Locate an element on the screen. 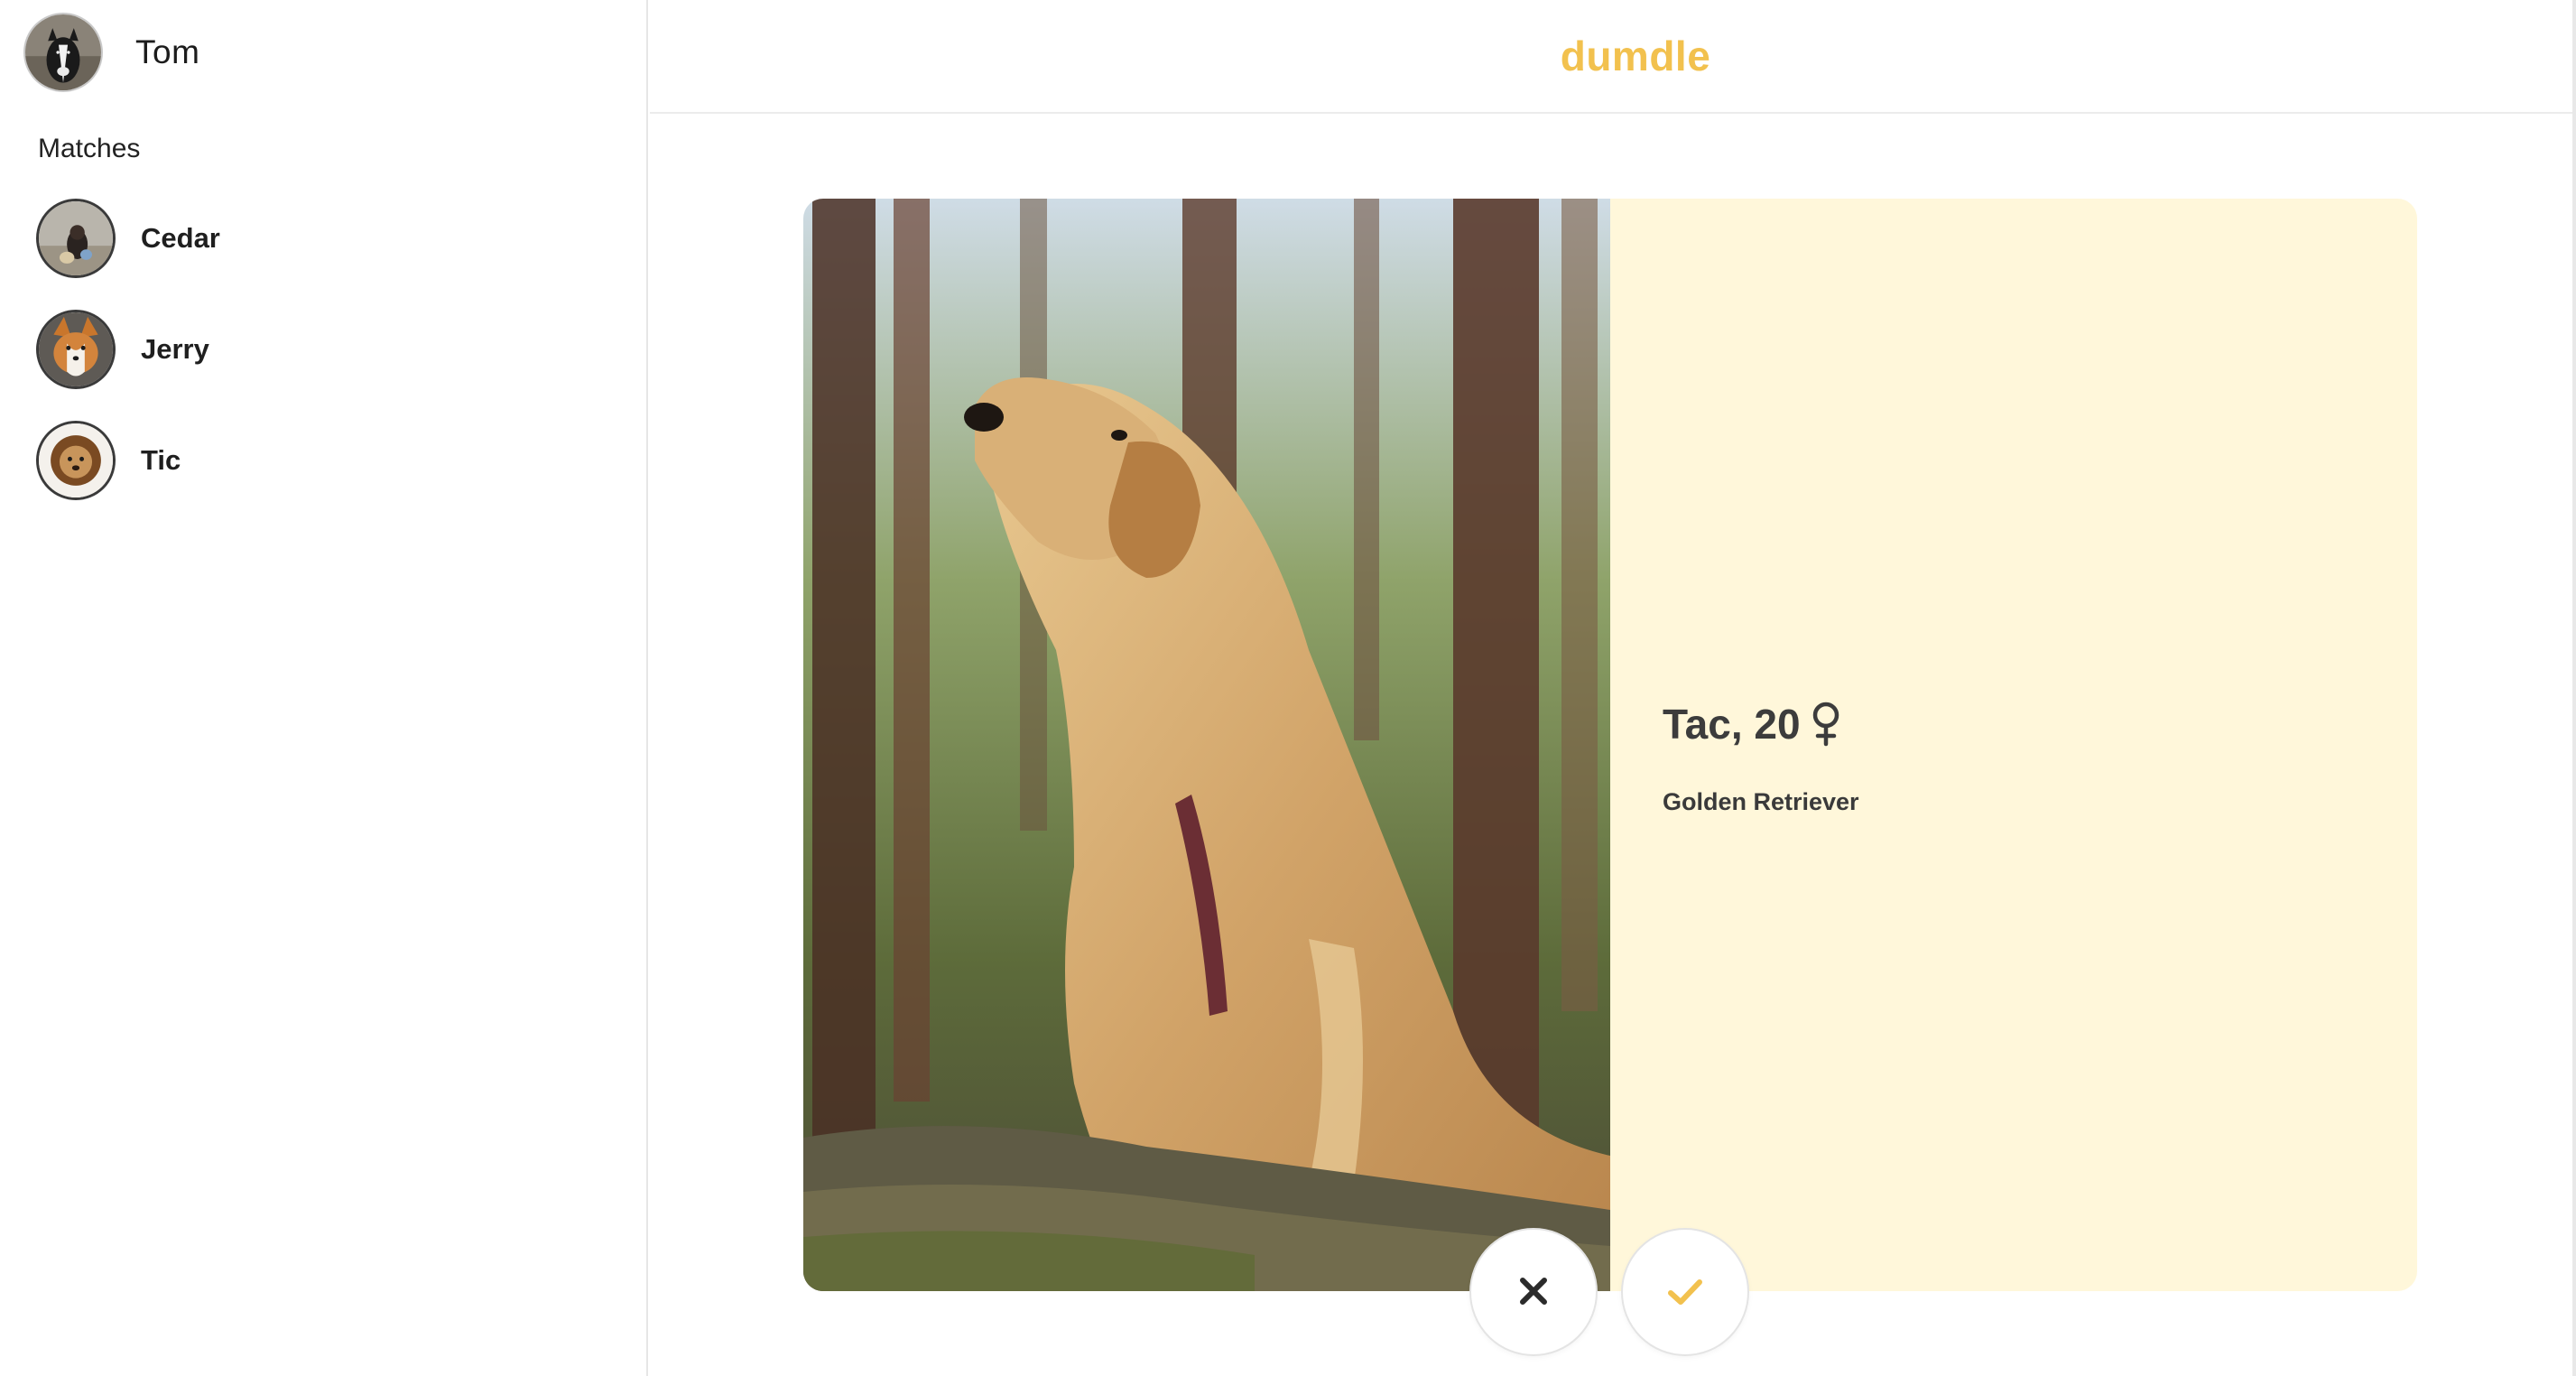  cedar-avatar is located at coordinates (76, 238).